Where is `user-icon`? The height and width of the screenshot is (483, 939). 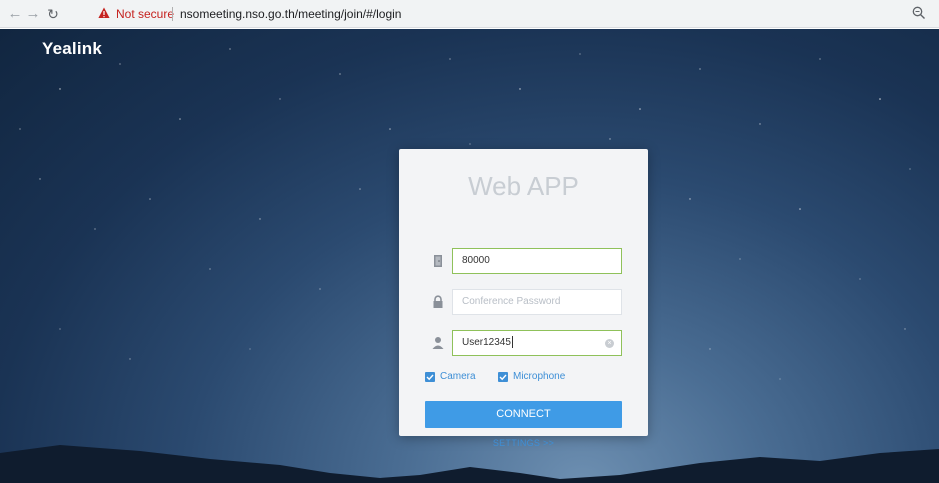 user-icon is located at coordinates (438, 343).